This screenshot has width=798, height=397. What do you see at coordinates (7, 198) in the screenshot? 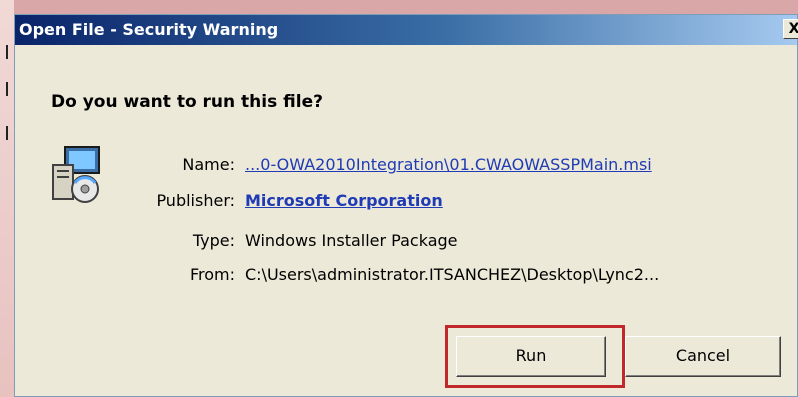
I see `background-strip` at bounding box center [7, 198].